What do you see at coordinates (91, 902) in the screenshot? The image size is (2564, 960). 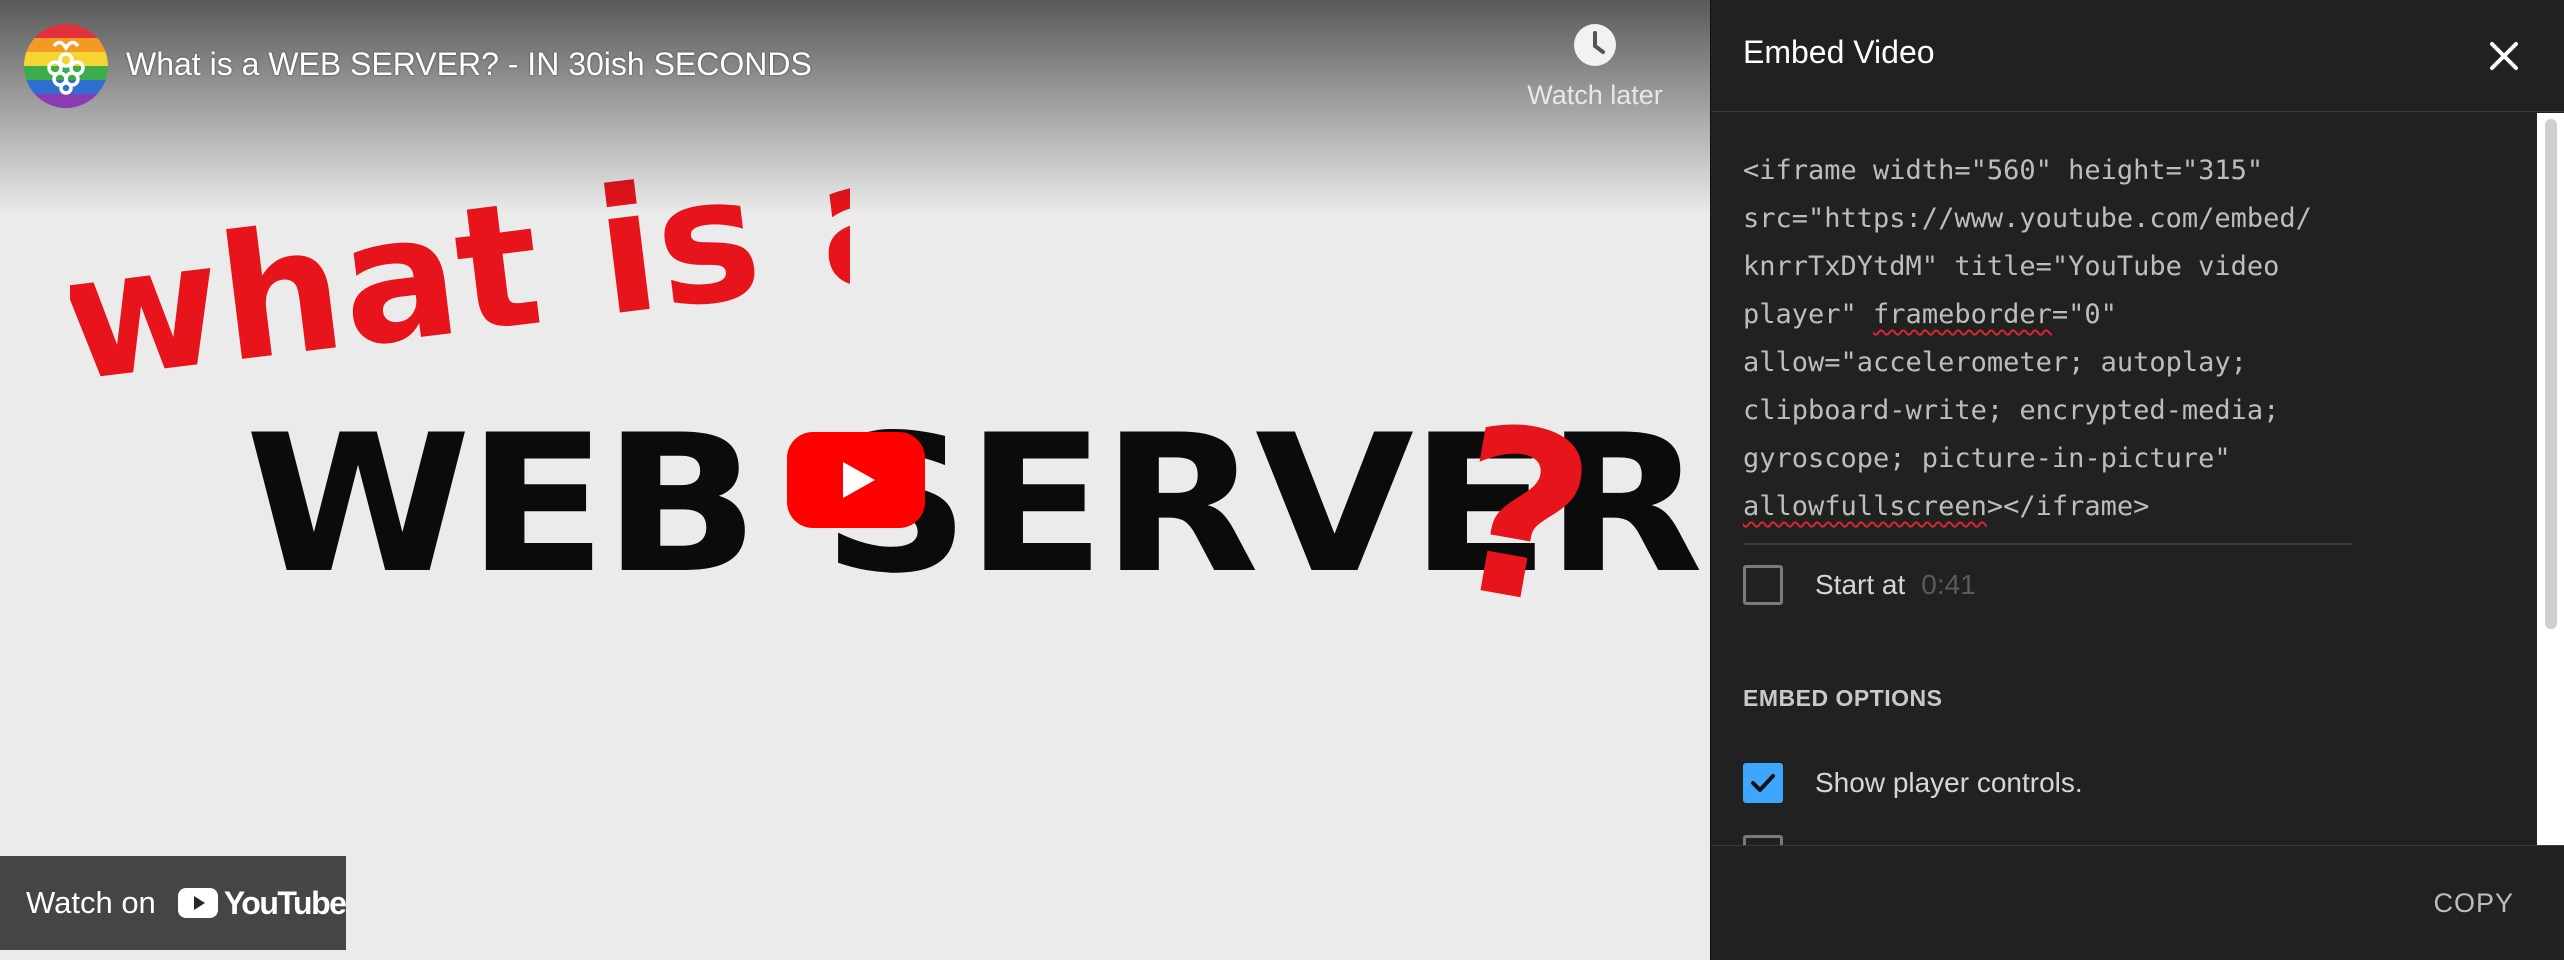 I see `watch-on-label: Watch on` at bounding box center [91, 902].